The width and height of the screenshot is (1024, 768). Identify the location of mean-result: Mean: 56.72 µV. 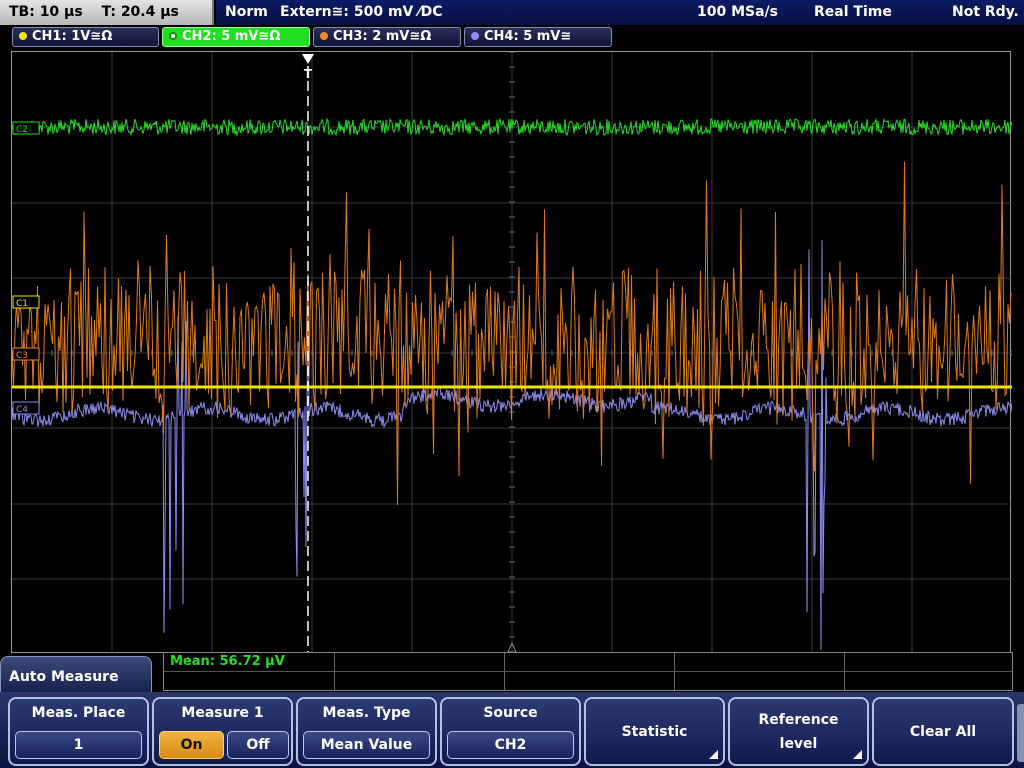
(227, 661).